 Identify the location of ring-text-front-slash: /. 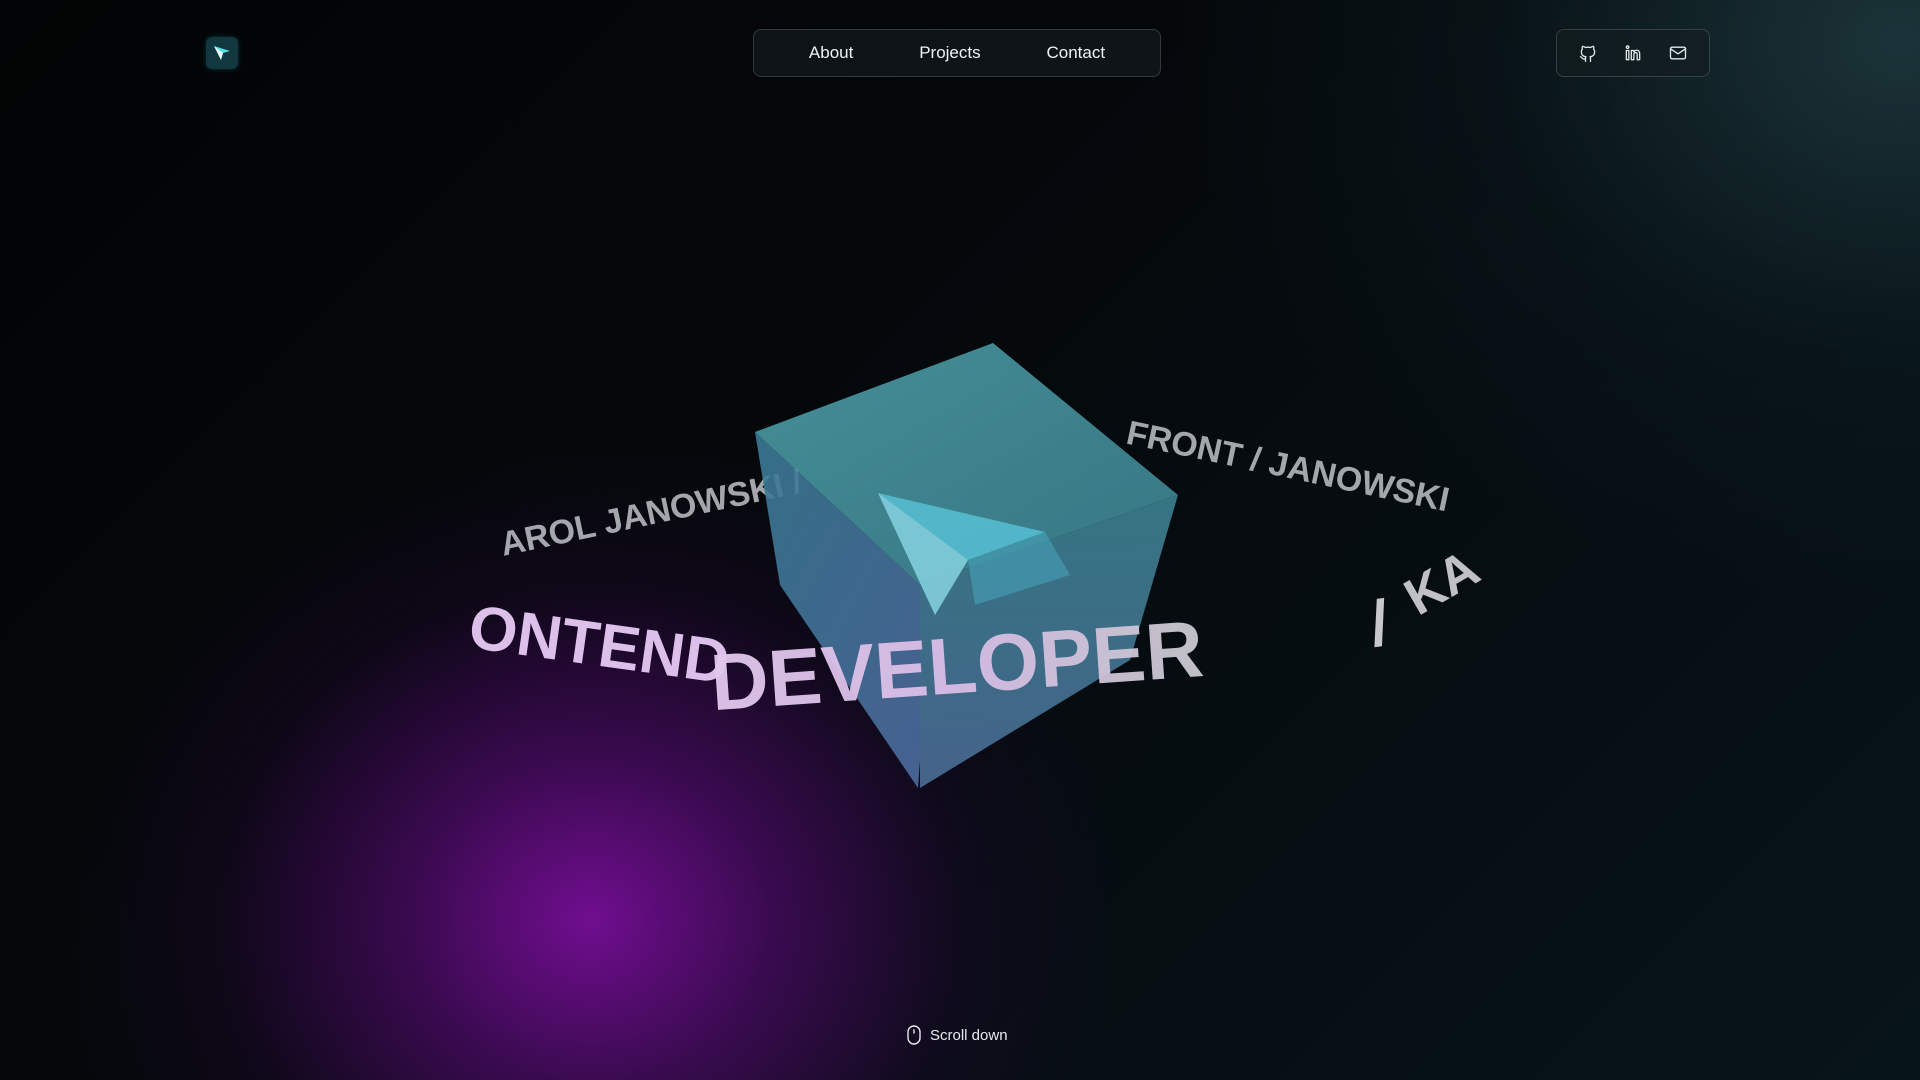
(1380, 623).